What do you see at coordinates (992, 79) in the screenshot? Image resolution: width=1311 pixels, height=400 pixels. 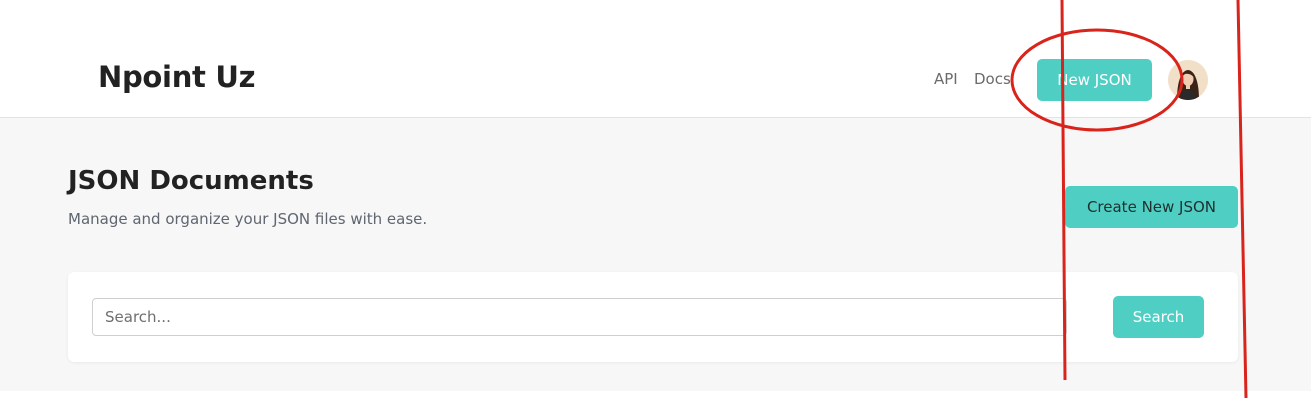 I see `nav-link-docs: Docs` at bounding box center [992, 79].